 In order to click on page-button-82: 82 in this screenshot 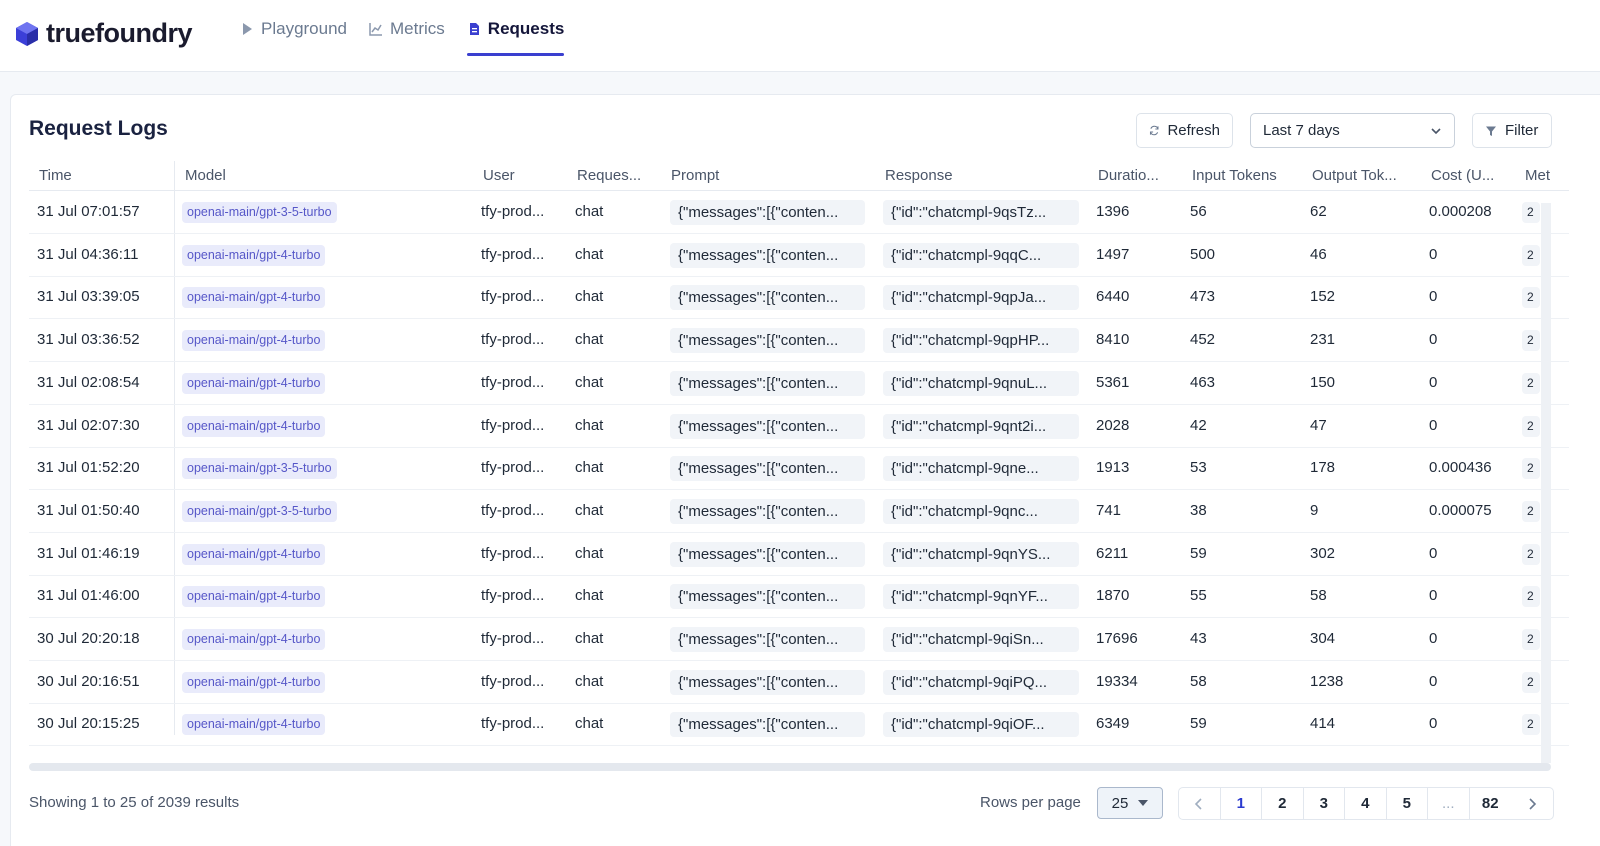, I will do `click(1491, 803)`.